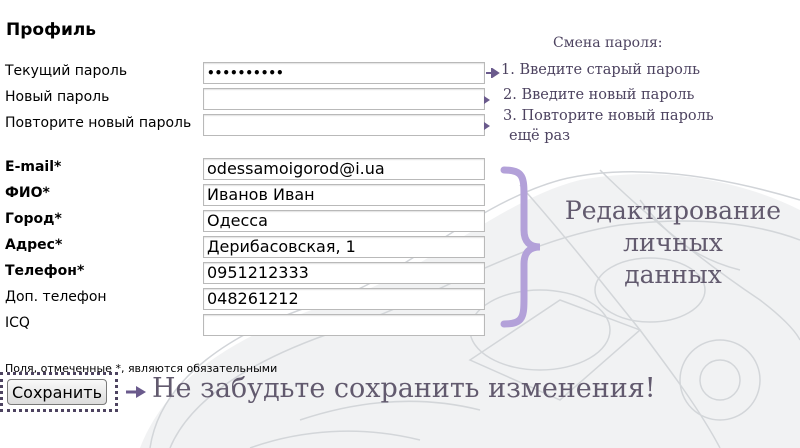 This screenshot has height=448, width=800. What do you see at coordinates (608, 116) in the screenshot?
I see `password-step-3: 3. Повторите новый пароль` at bounding box center [608, 116].